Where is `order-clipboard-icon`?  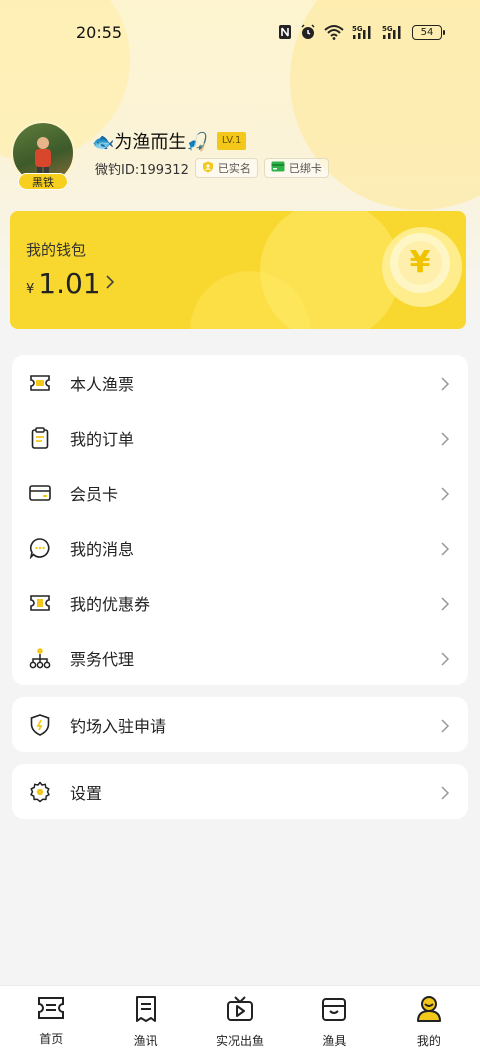
order-clipboard-icon is located at coordinates (40, 438).